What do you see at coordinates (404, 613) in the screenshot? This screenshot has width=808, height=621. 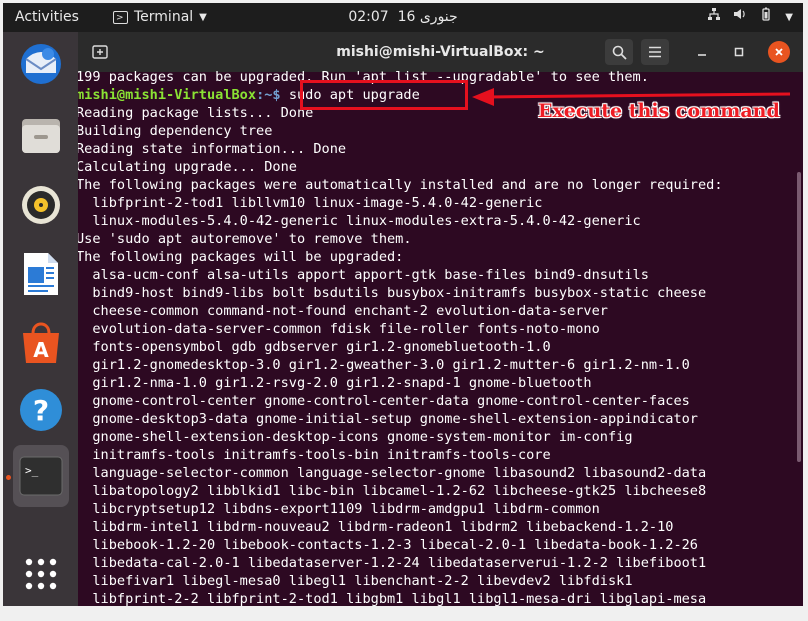 I see `image-border` at bounding box center [404, 613].